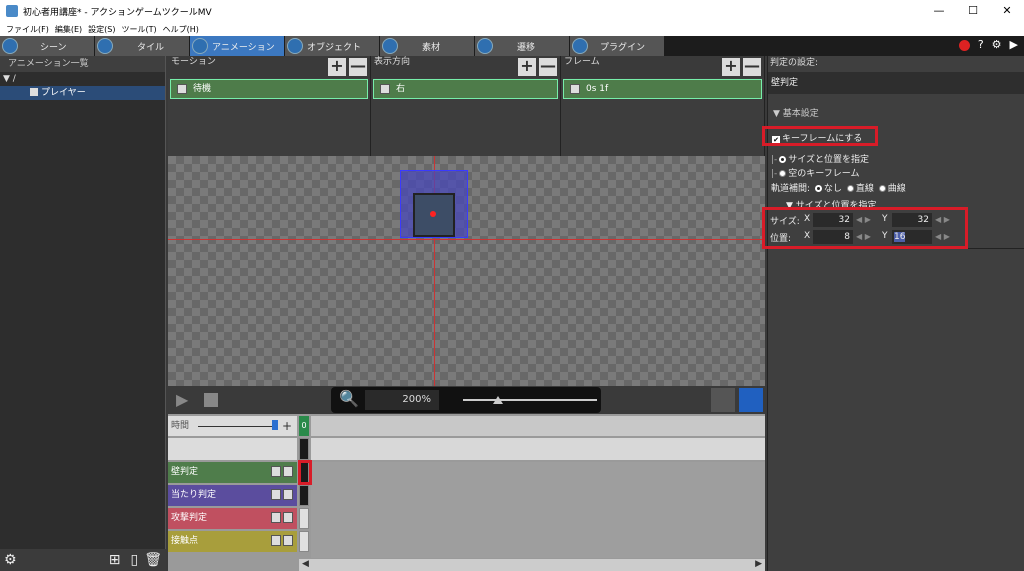 Image resolution: width=1024 pixels, height=571 pixels. What do you see at coordinates (232, 449) in the screenshot?
I see `timeline-blank-row` at bounding box center [232, 449].